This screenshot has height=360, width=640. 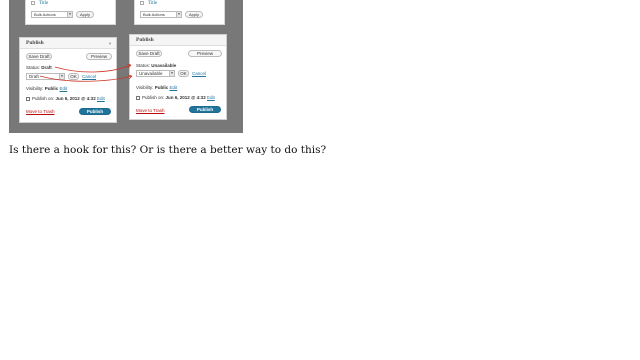 I want to click on annotation-arrows, so click(x=86, y=72).